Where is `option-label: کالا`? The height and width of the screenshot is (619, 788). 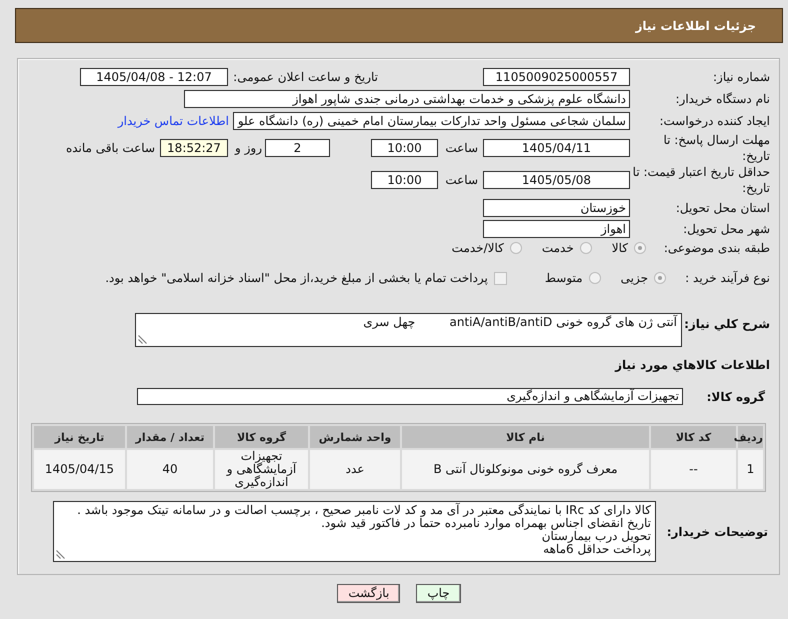
option-label: کالا is located at coordinates (620, 248).